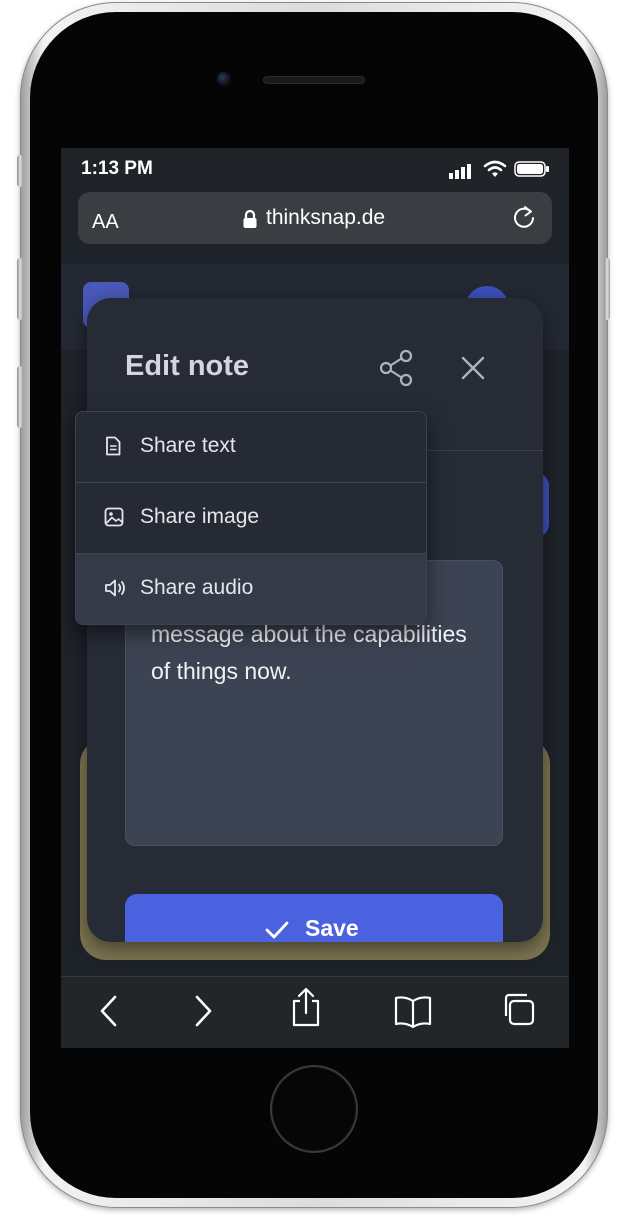  What do you see at coordinates (315, 168) in the screenshot?
I see `status-bar: 1:13 PM` at bounding box center [315, 168].